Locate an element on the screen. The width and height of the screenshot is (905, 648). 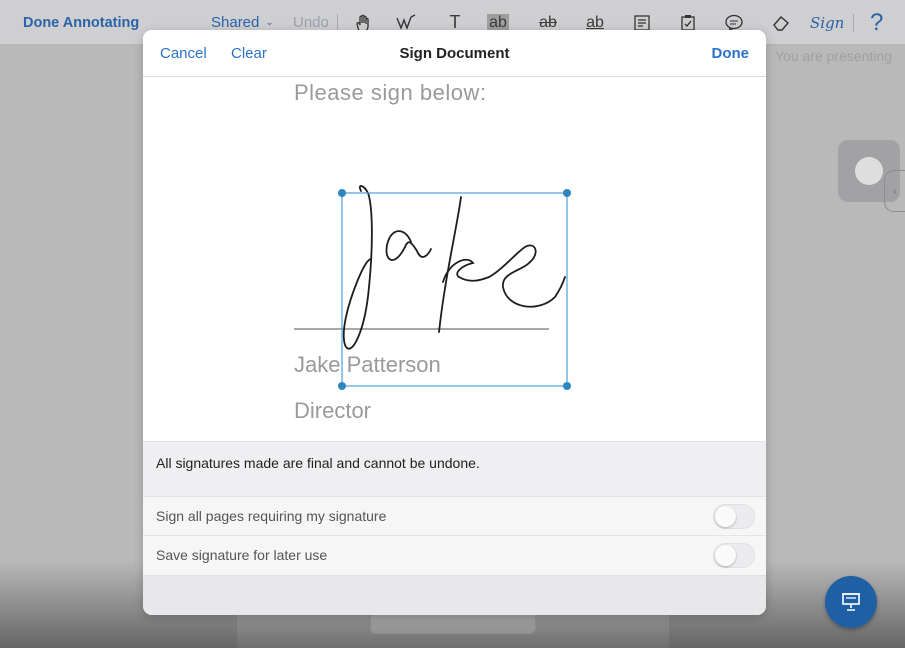
strikethrough-glyph: ab is located at coordinates (548, 22).